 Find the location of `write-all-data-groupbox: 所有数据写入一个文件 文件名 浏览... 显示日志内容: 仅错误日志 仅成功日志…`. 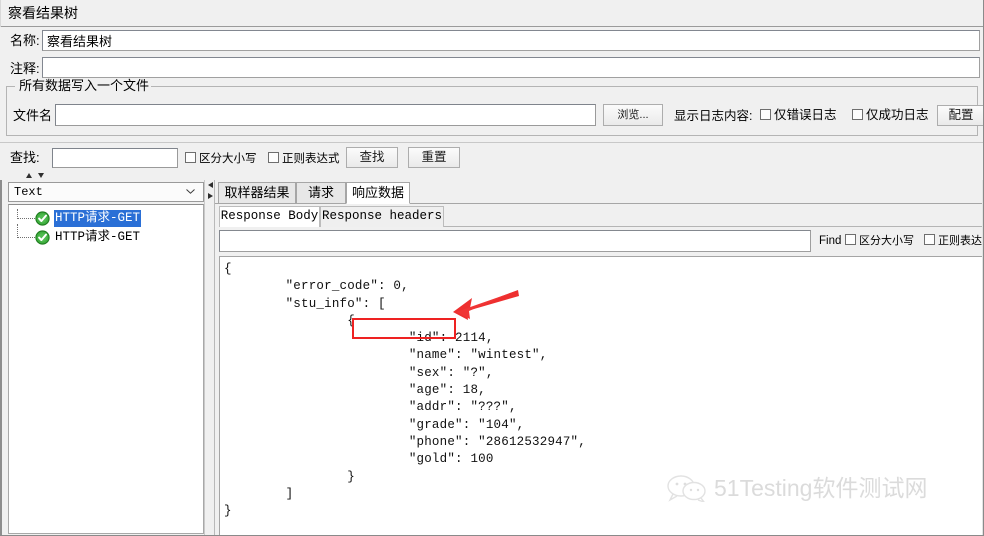

write-all-data-groupbox: 所有数据写入一个文件 文件名 浏览... 显示日志内容: 仅错误日志 仅成功日志… is located at coordinates (494, 107).